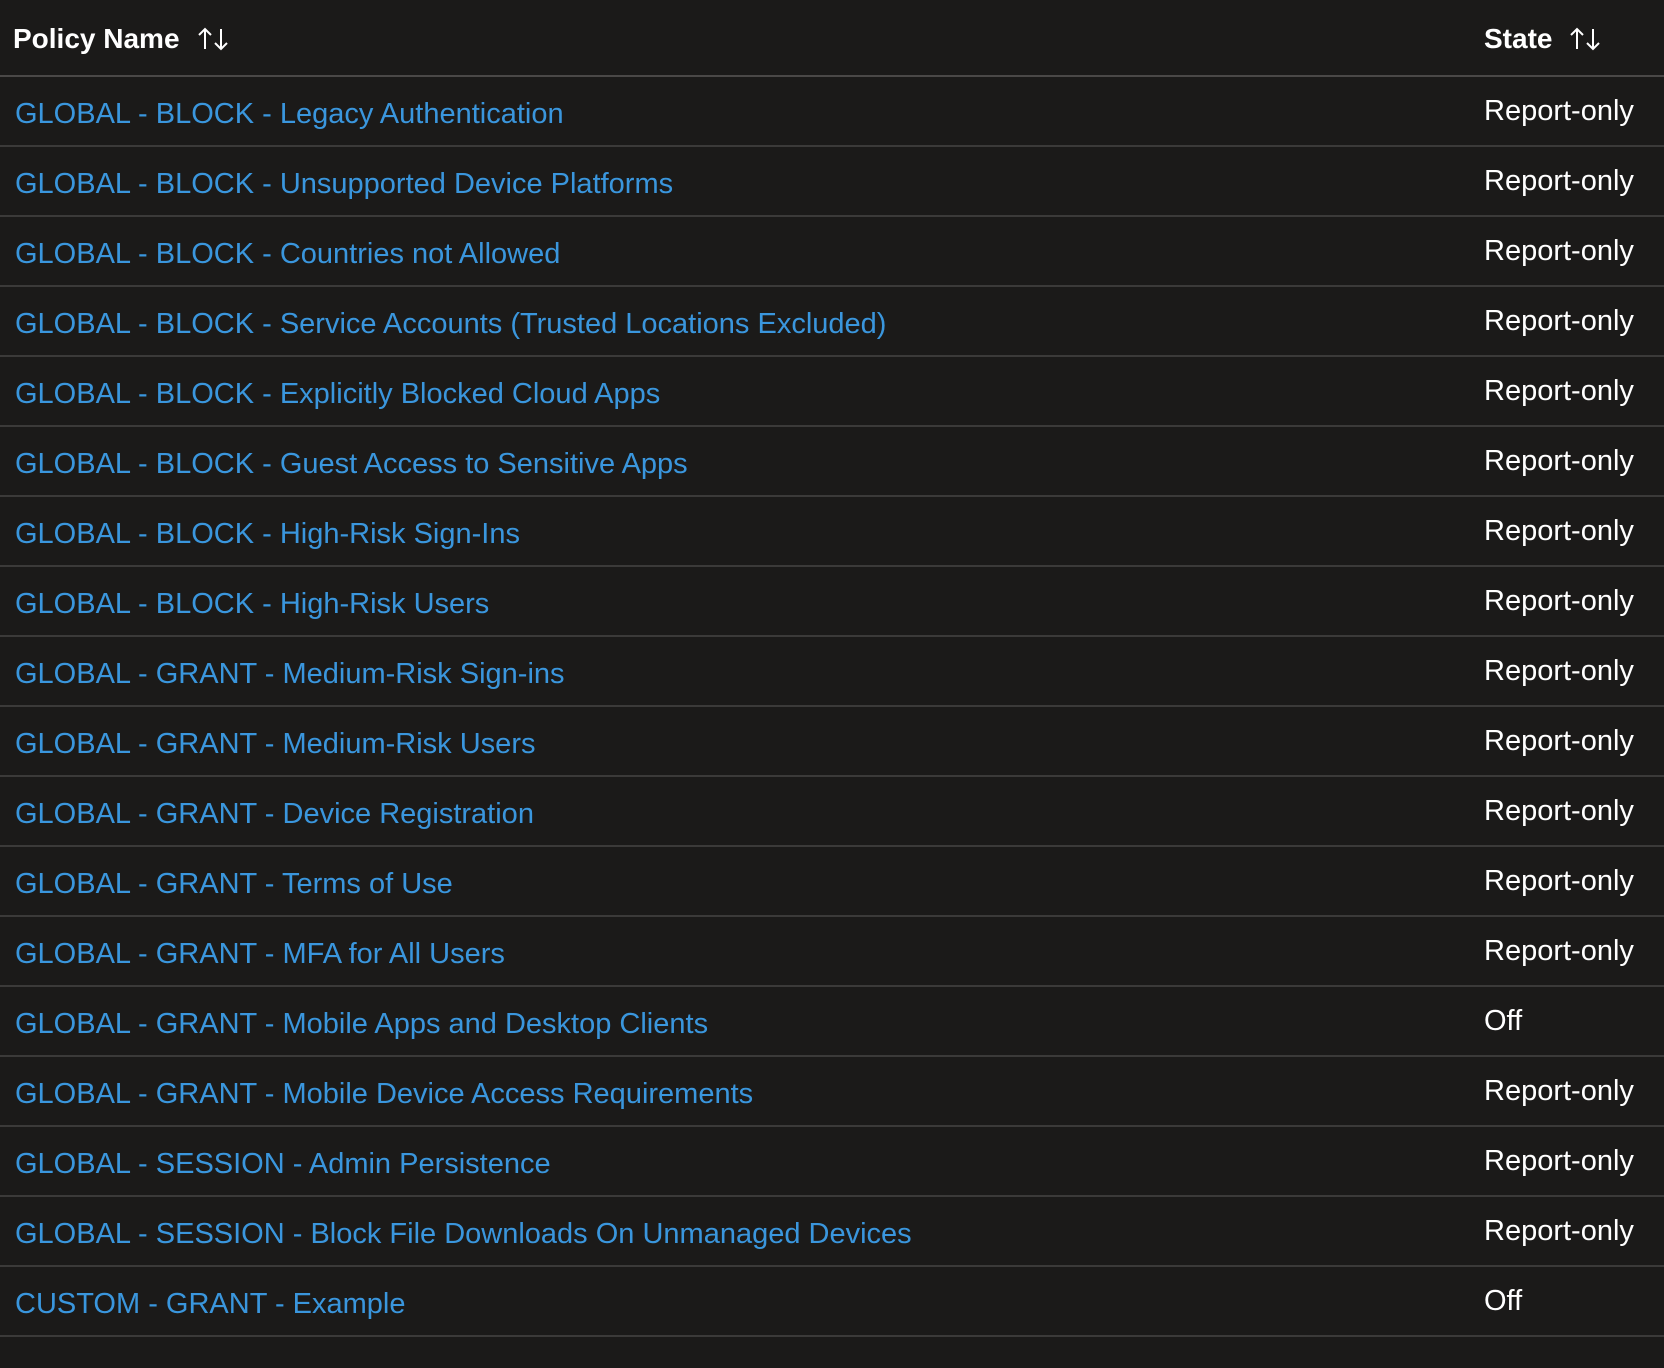 The width and height of the screenshot is (1664, 1368). Describe the element at coordinates (210, 1302) in the screenshot. I see `policy-name-link: CUSTOM - GRANT - Example` at that location.